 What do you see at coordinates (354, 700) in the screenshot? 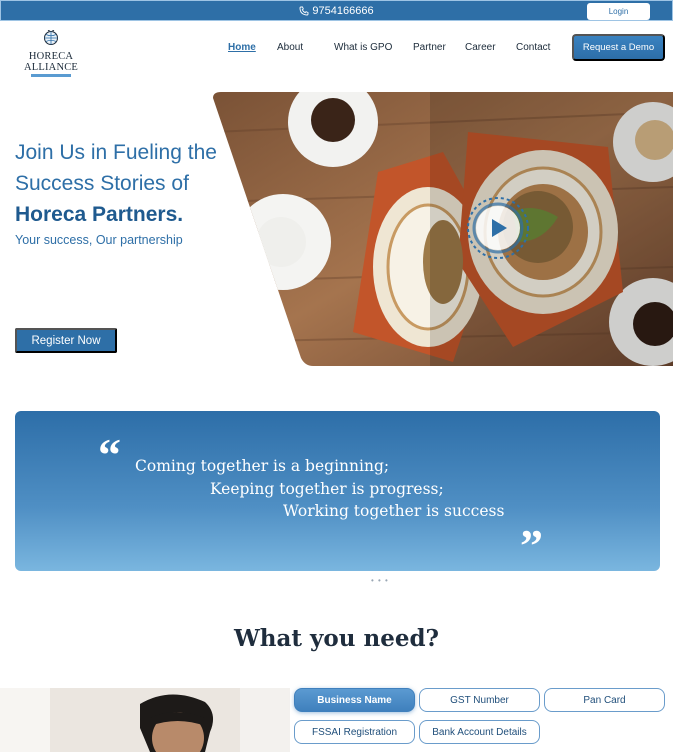
I see `tag-business-name: Business Name` at bounding box center [354, 700].